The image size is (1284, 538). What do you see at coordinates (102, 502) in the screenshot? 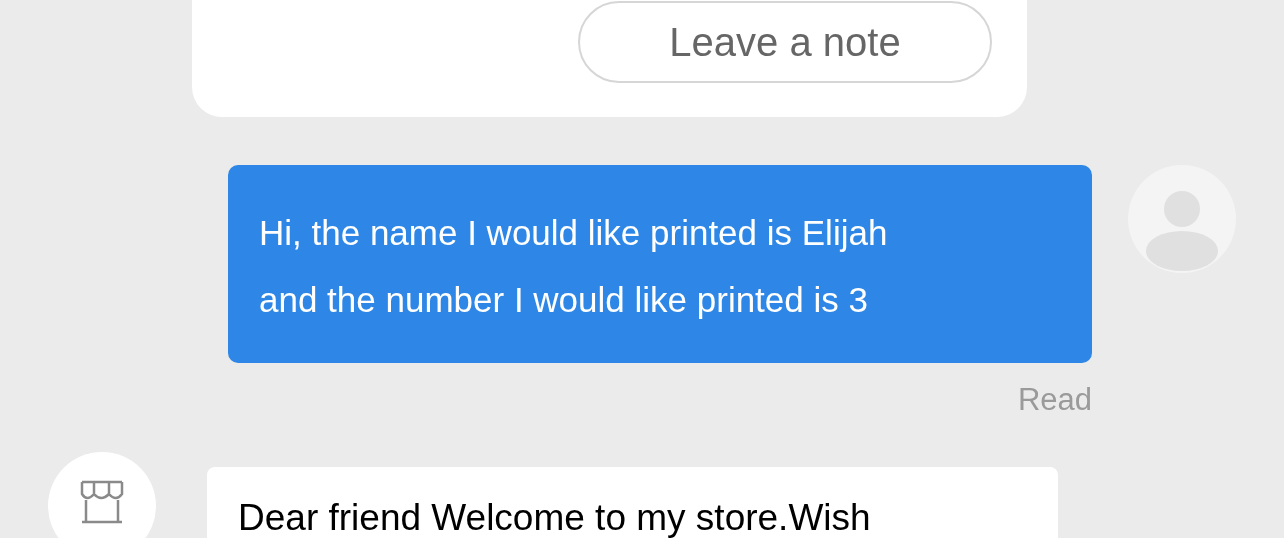
I see `storefront-icon` at bounding box center [102, 502].